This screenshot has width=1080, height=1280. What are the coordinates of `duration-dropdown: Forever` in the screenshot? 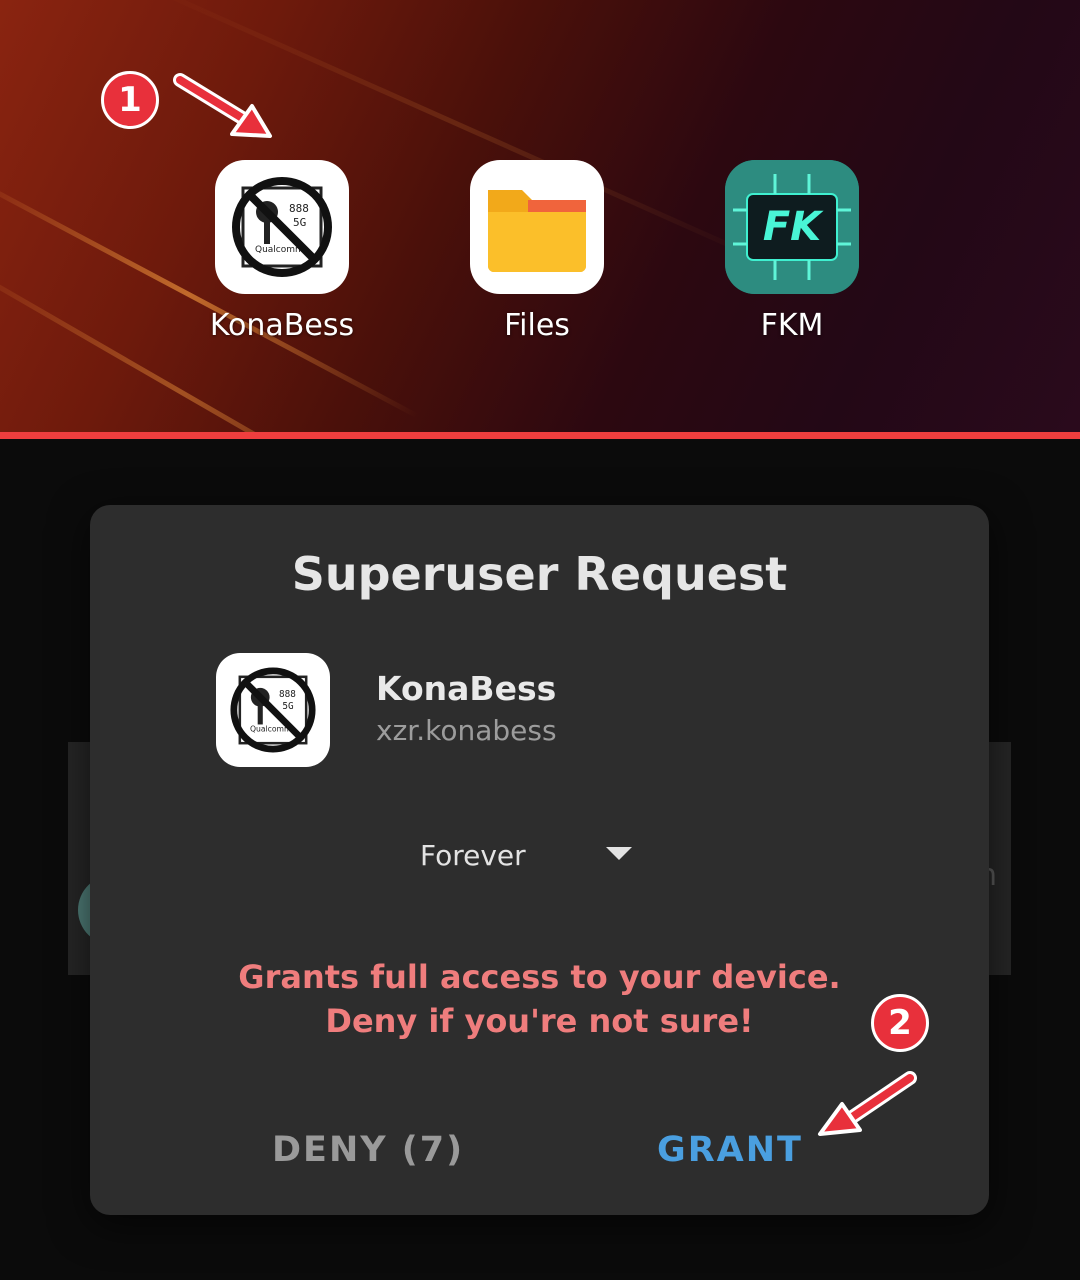 It's located at (530, 855).